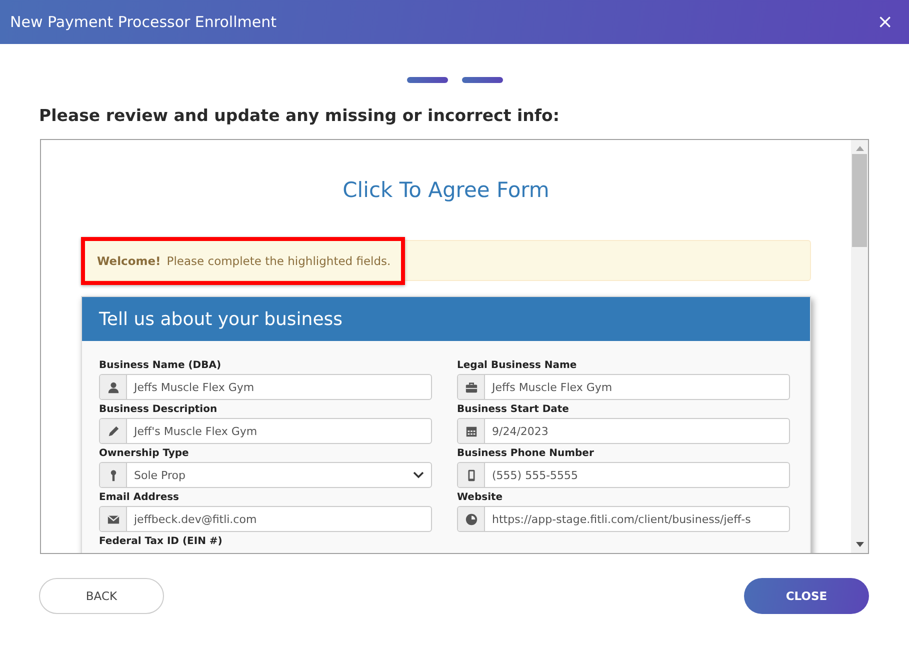  What do you see at coordinates (885, 22) in the screenshot?
I see `close-button: ×` at bounding box center [885, 22].